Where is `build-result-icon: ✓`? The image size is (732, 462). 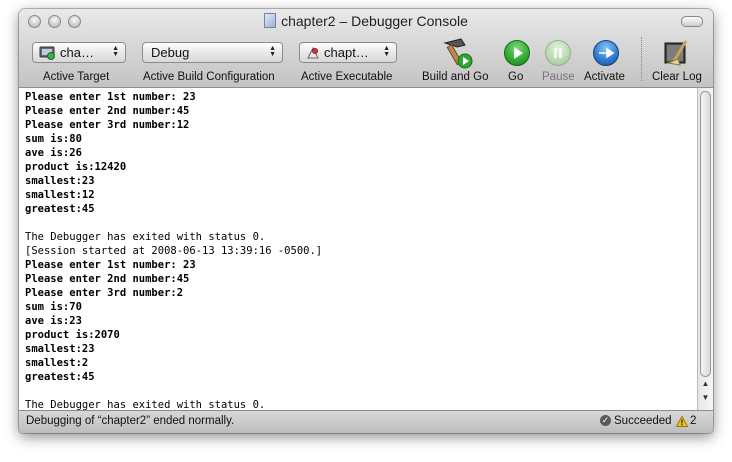
build-result-icon: ✓ is located at coordinates (605, 420).